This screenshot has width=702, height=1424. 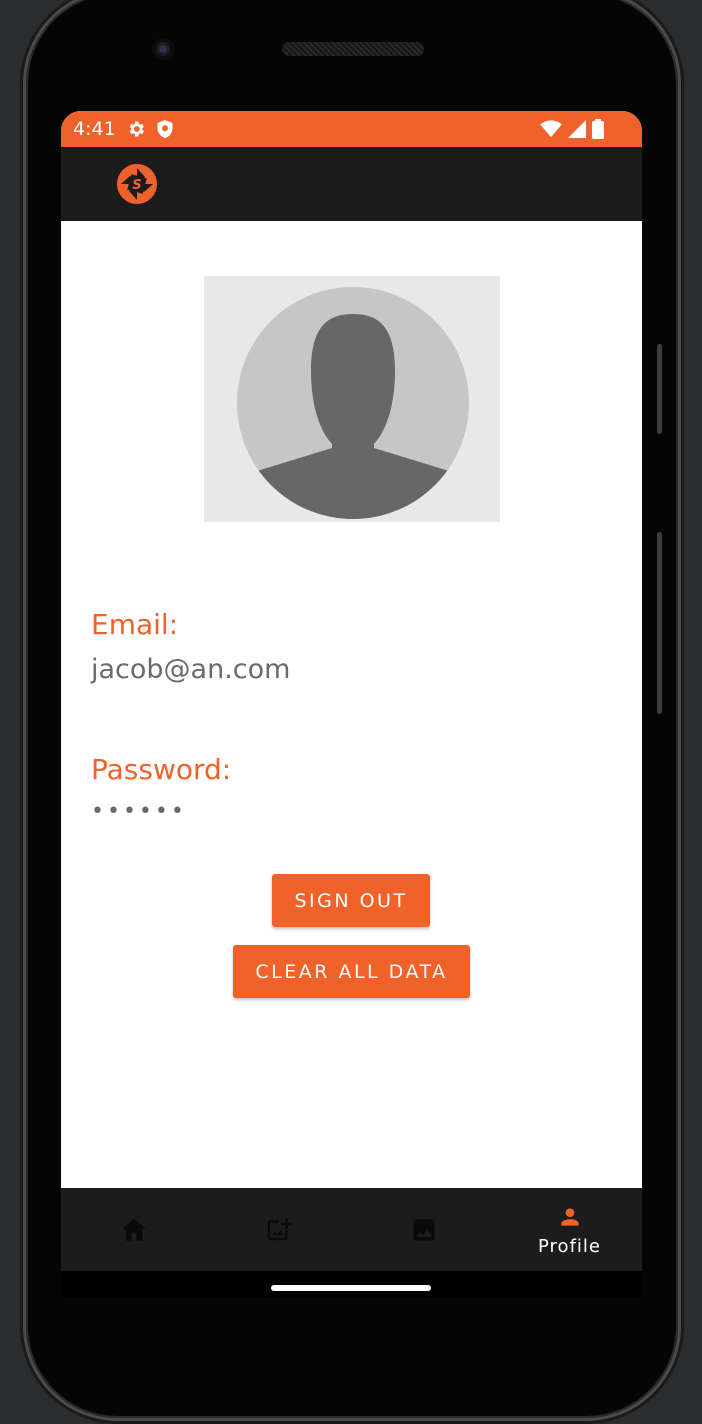 I want to click on battery-icon, so click(x=598, y=131).